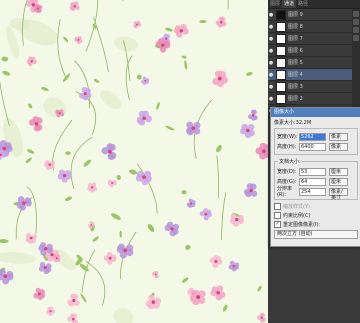 The image size is (360, 323). I want to click on resample-method-select: 两次立方 (自动), so click(316, 234).